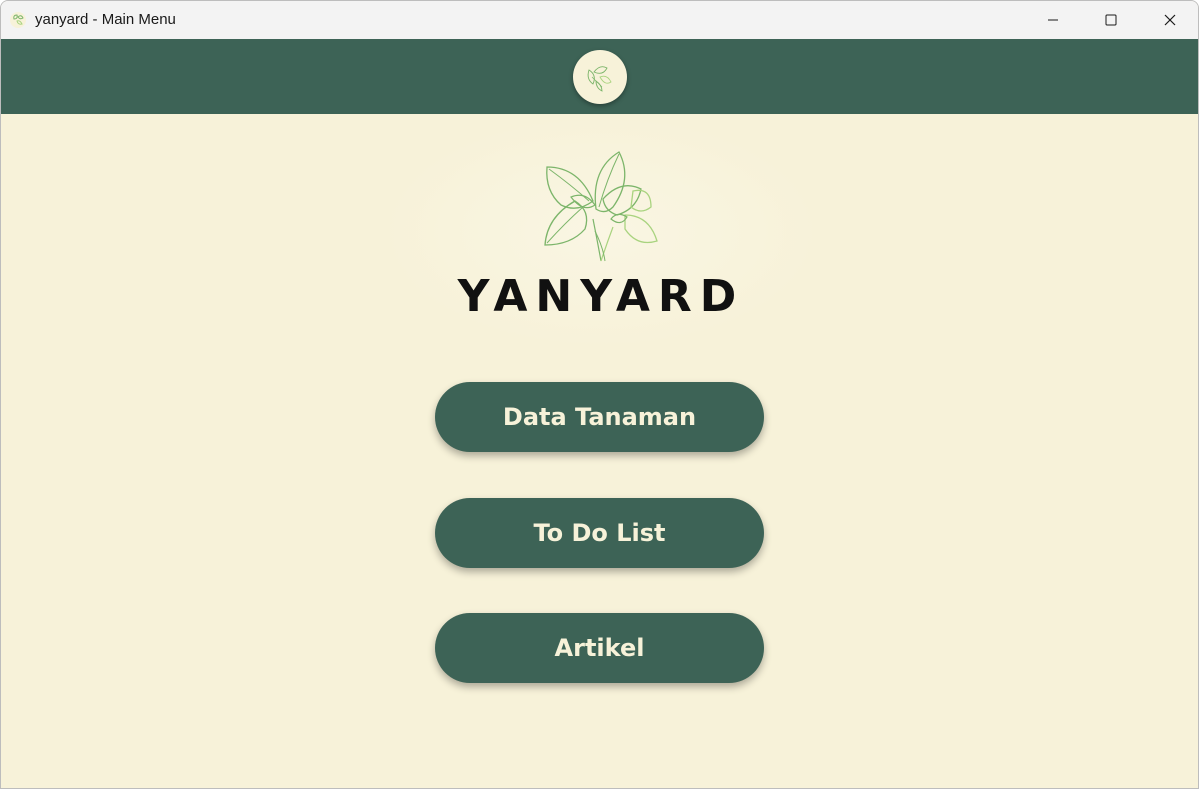  Describe the element at coordinates (599, 417) in the screenshot. I see `data-tanaman-button: Data Tanaman` at that location.